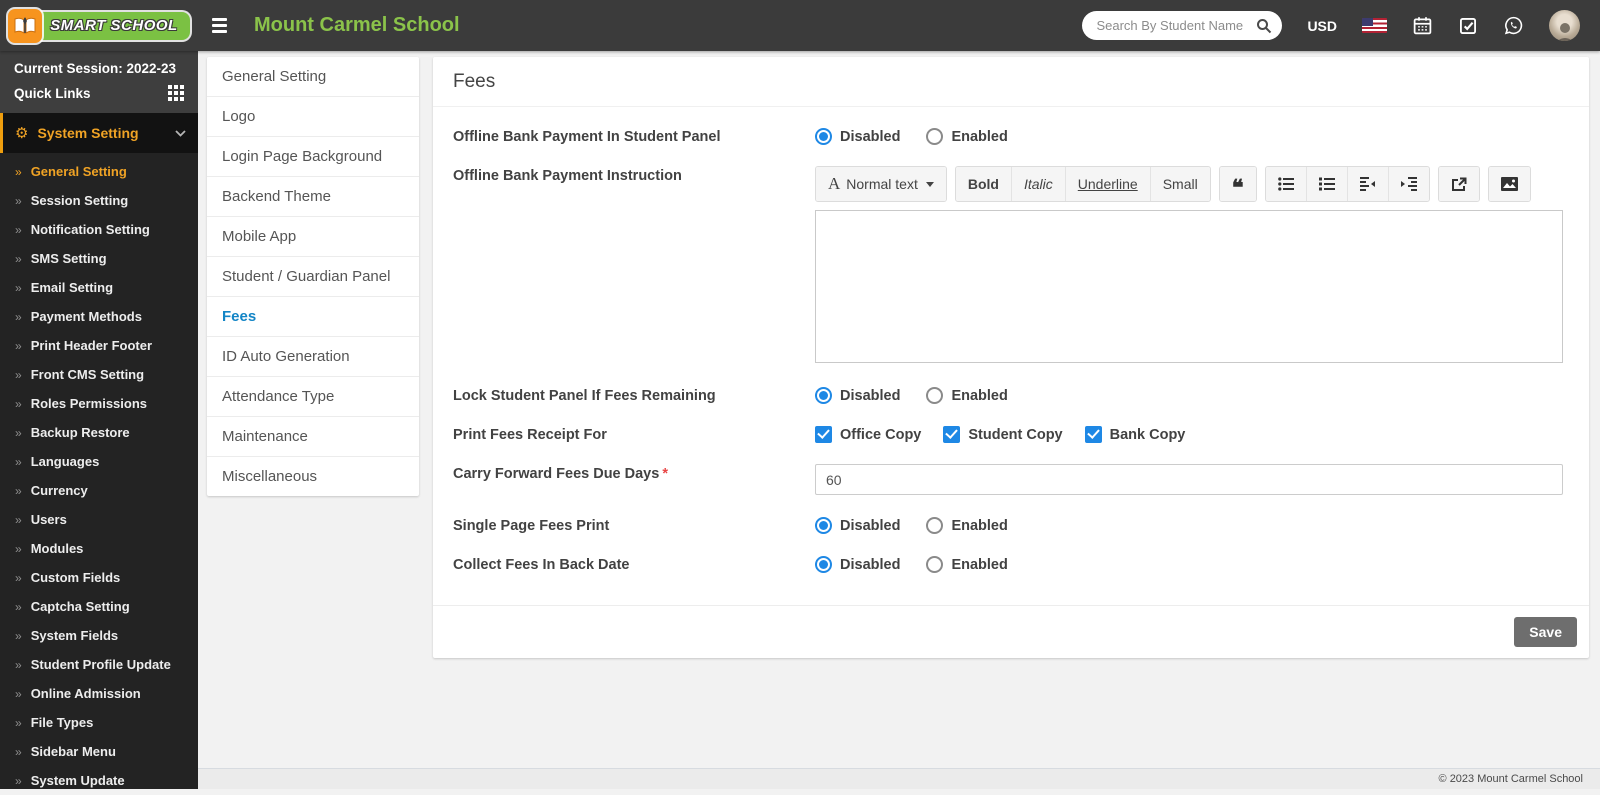  Describe the element at coordinates (1513, 25) in the screenshot. I see `whatsapp-icon` at that location.